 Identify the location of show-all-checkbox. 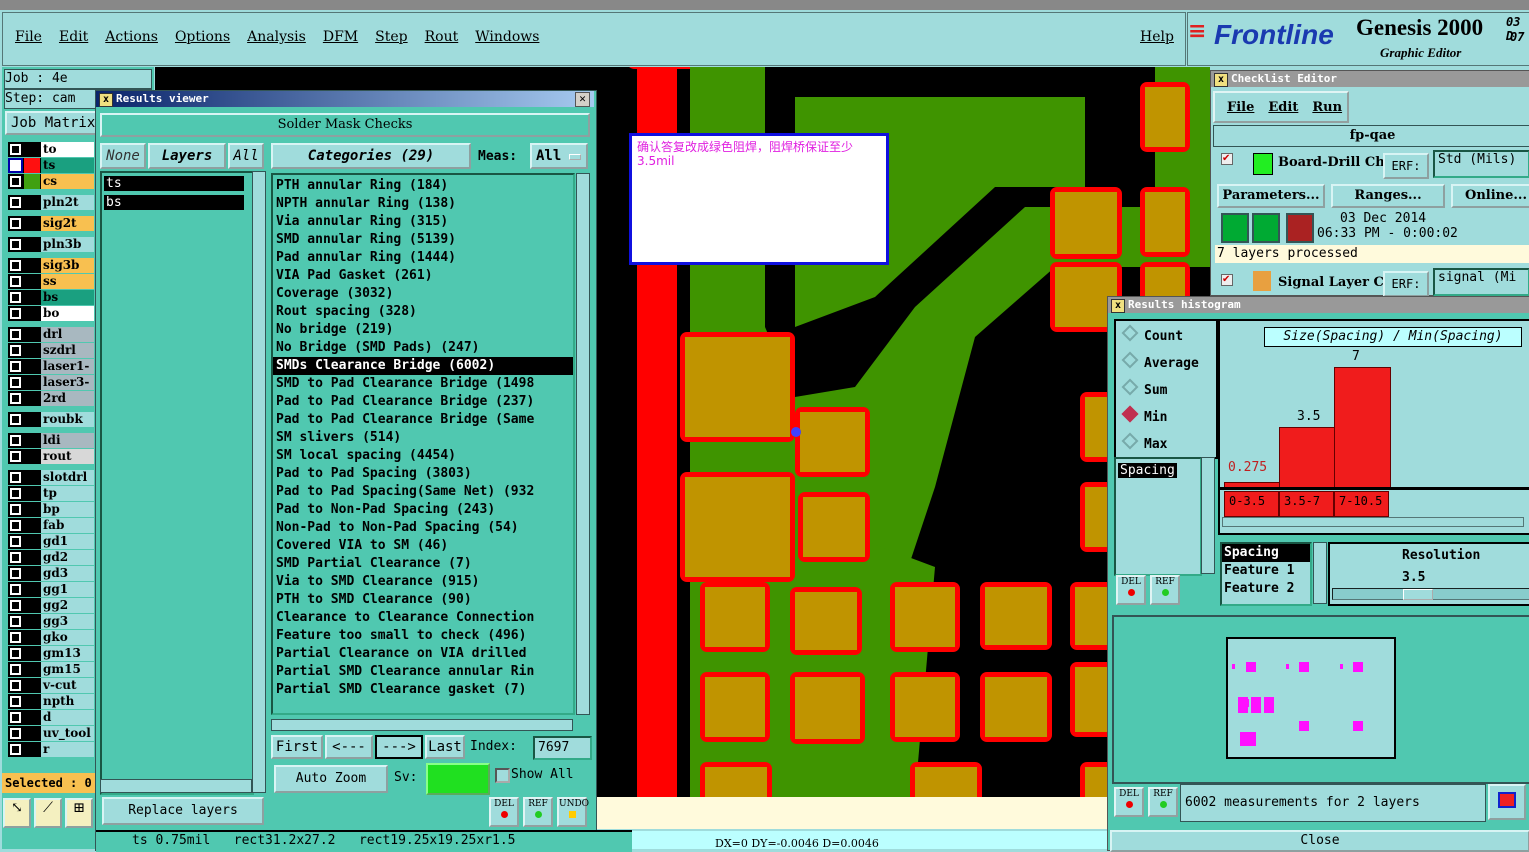
(502, 775).